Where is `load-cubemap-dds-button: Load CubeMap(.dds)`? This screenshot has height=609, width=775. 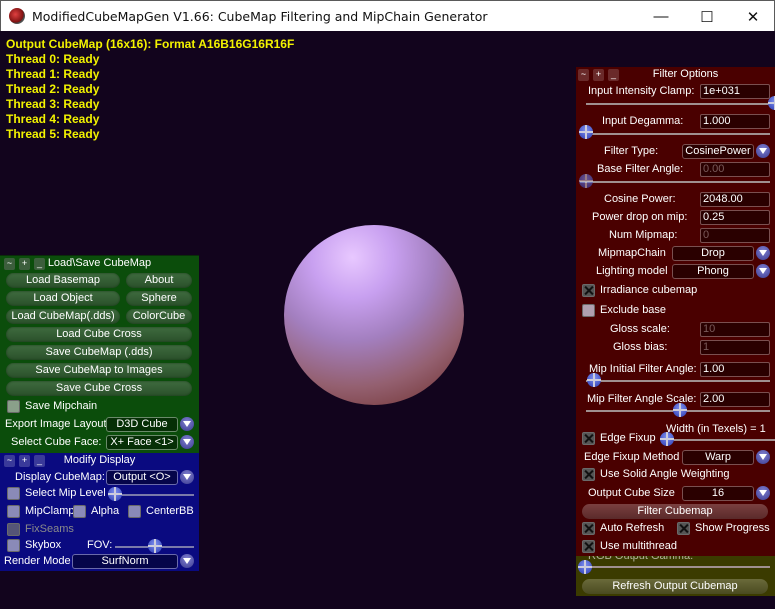 load-cubemap-dds-button: Load CubeMap(.dds) is located at coordinates (63, 316).